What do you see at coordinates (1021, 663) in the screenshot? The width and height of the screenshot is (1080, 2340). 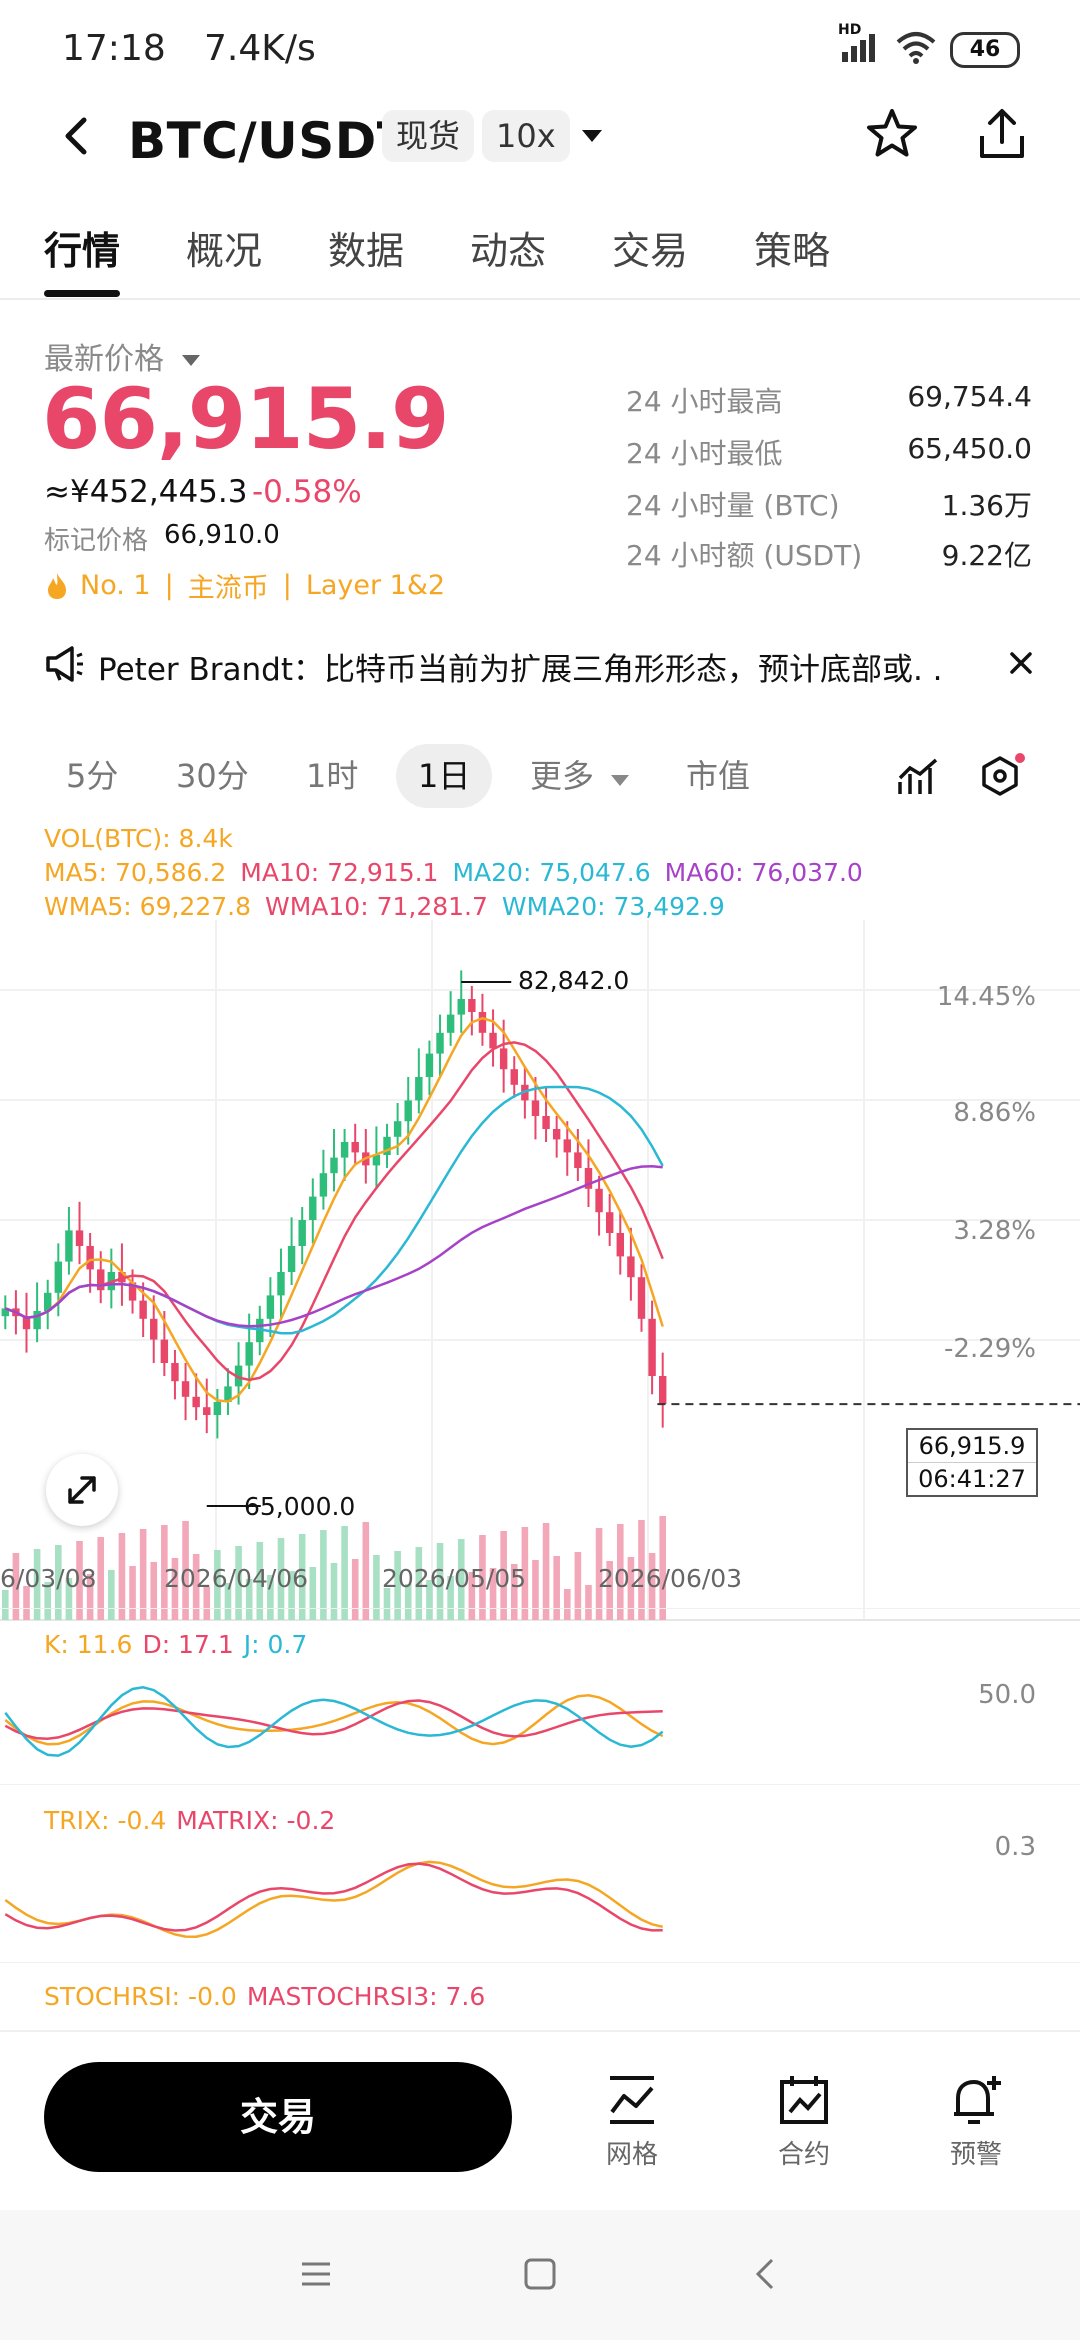 I see `close-icon` at bounding box center [1021, 663].